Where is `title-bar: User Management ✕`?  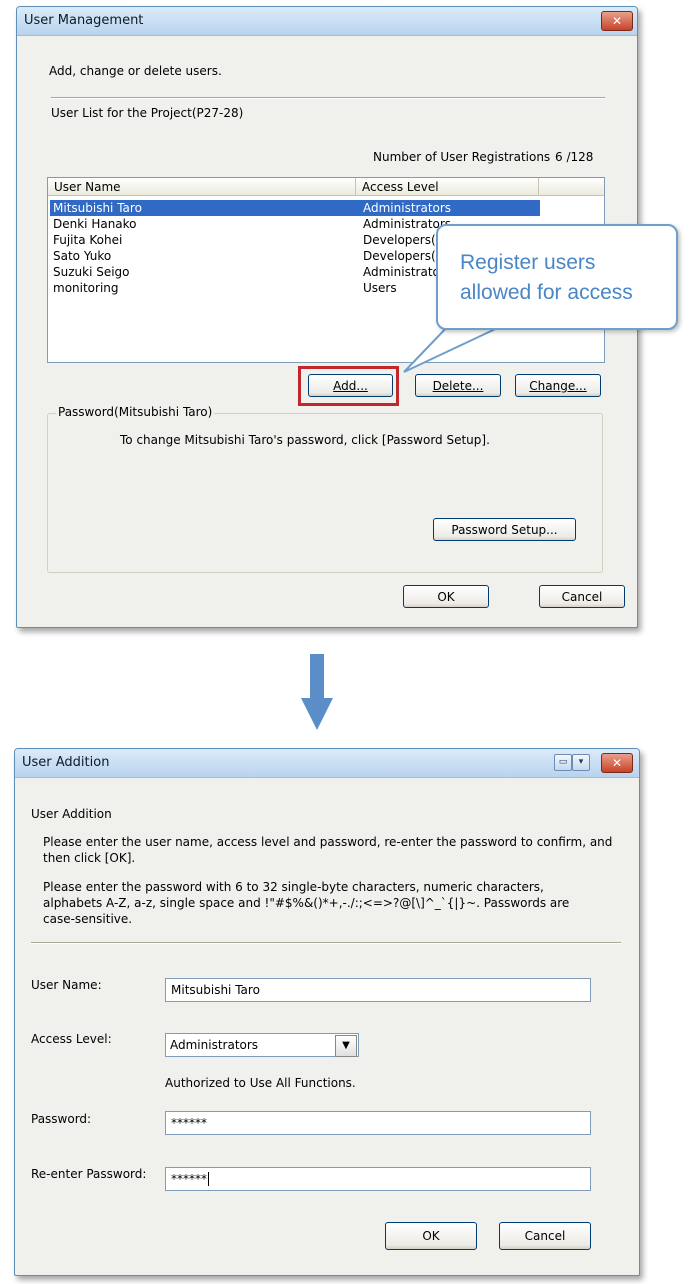
title-bar: User Management ✕ is located at coordinates (327, 21).